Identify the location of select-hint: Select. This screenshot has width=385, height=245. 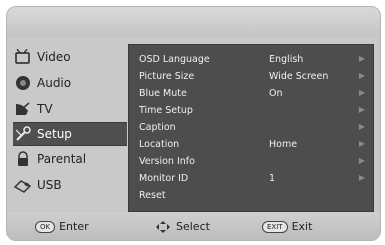
(182, 226).